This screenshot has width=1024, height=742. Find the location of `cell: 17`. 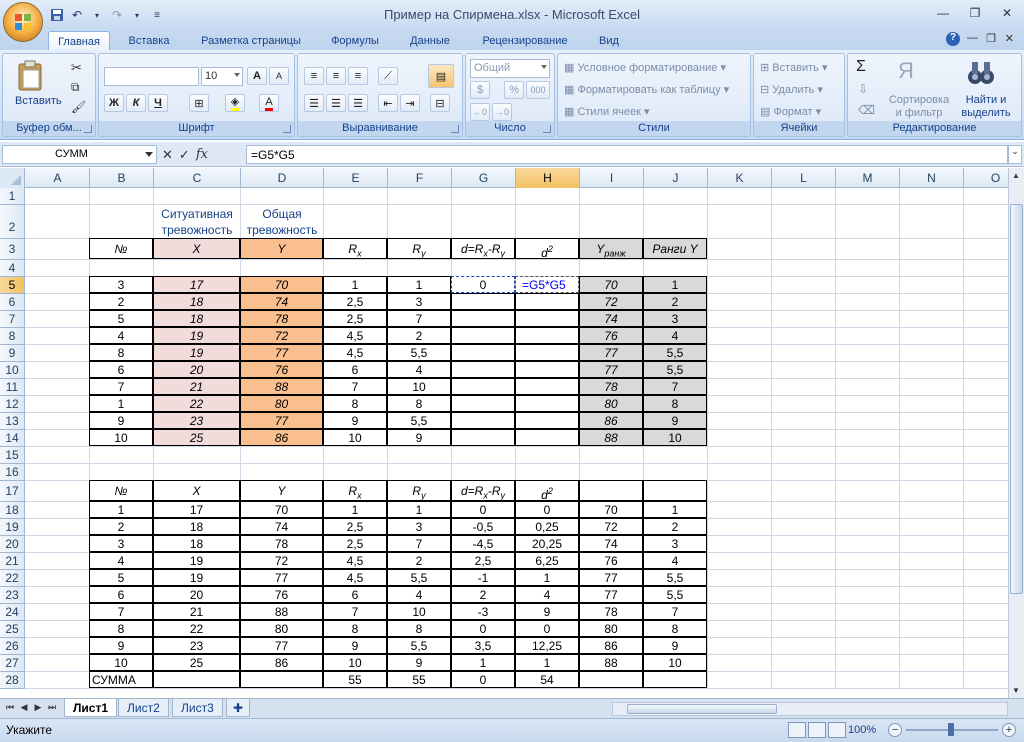

cell: 17 is located at coordinates (196, 509).